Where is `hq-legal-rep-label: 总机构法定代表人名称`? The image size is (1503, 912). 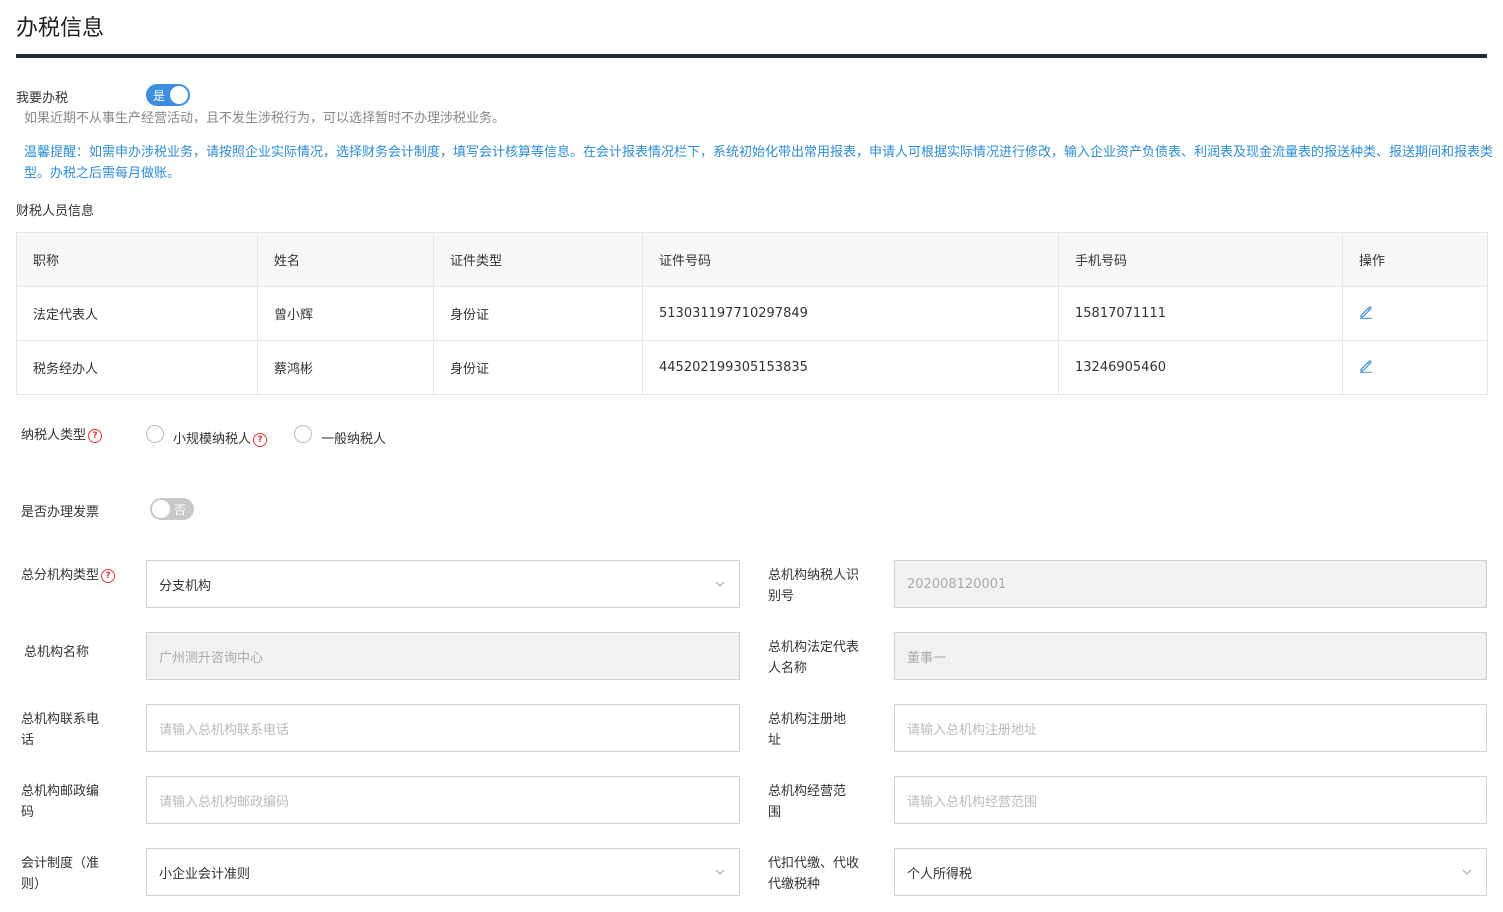
hq-legal-rep-label: 总机构法定代表人名称 is located at coordinates (814, 658).